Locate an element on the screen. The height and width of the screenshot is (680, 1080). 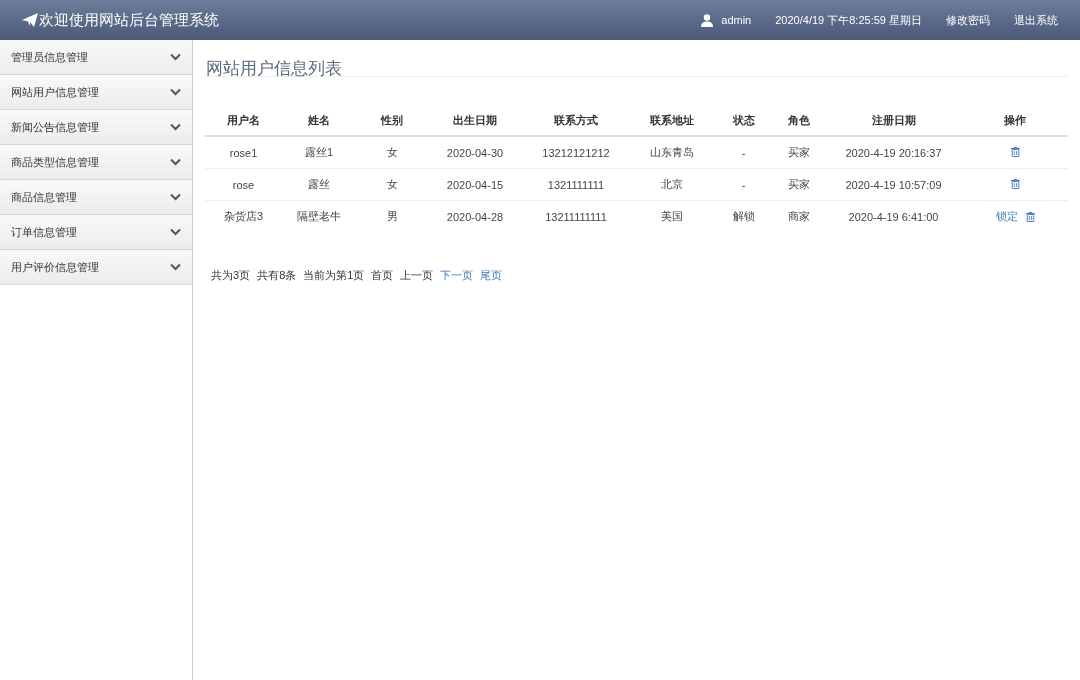
sidebar-item: 订单信息管理 is located at coordinates (96, 232).